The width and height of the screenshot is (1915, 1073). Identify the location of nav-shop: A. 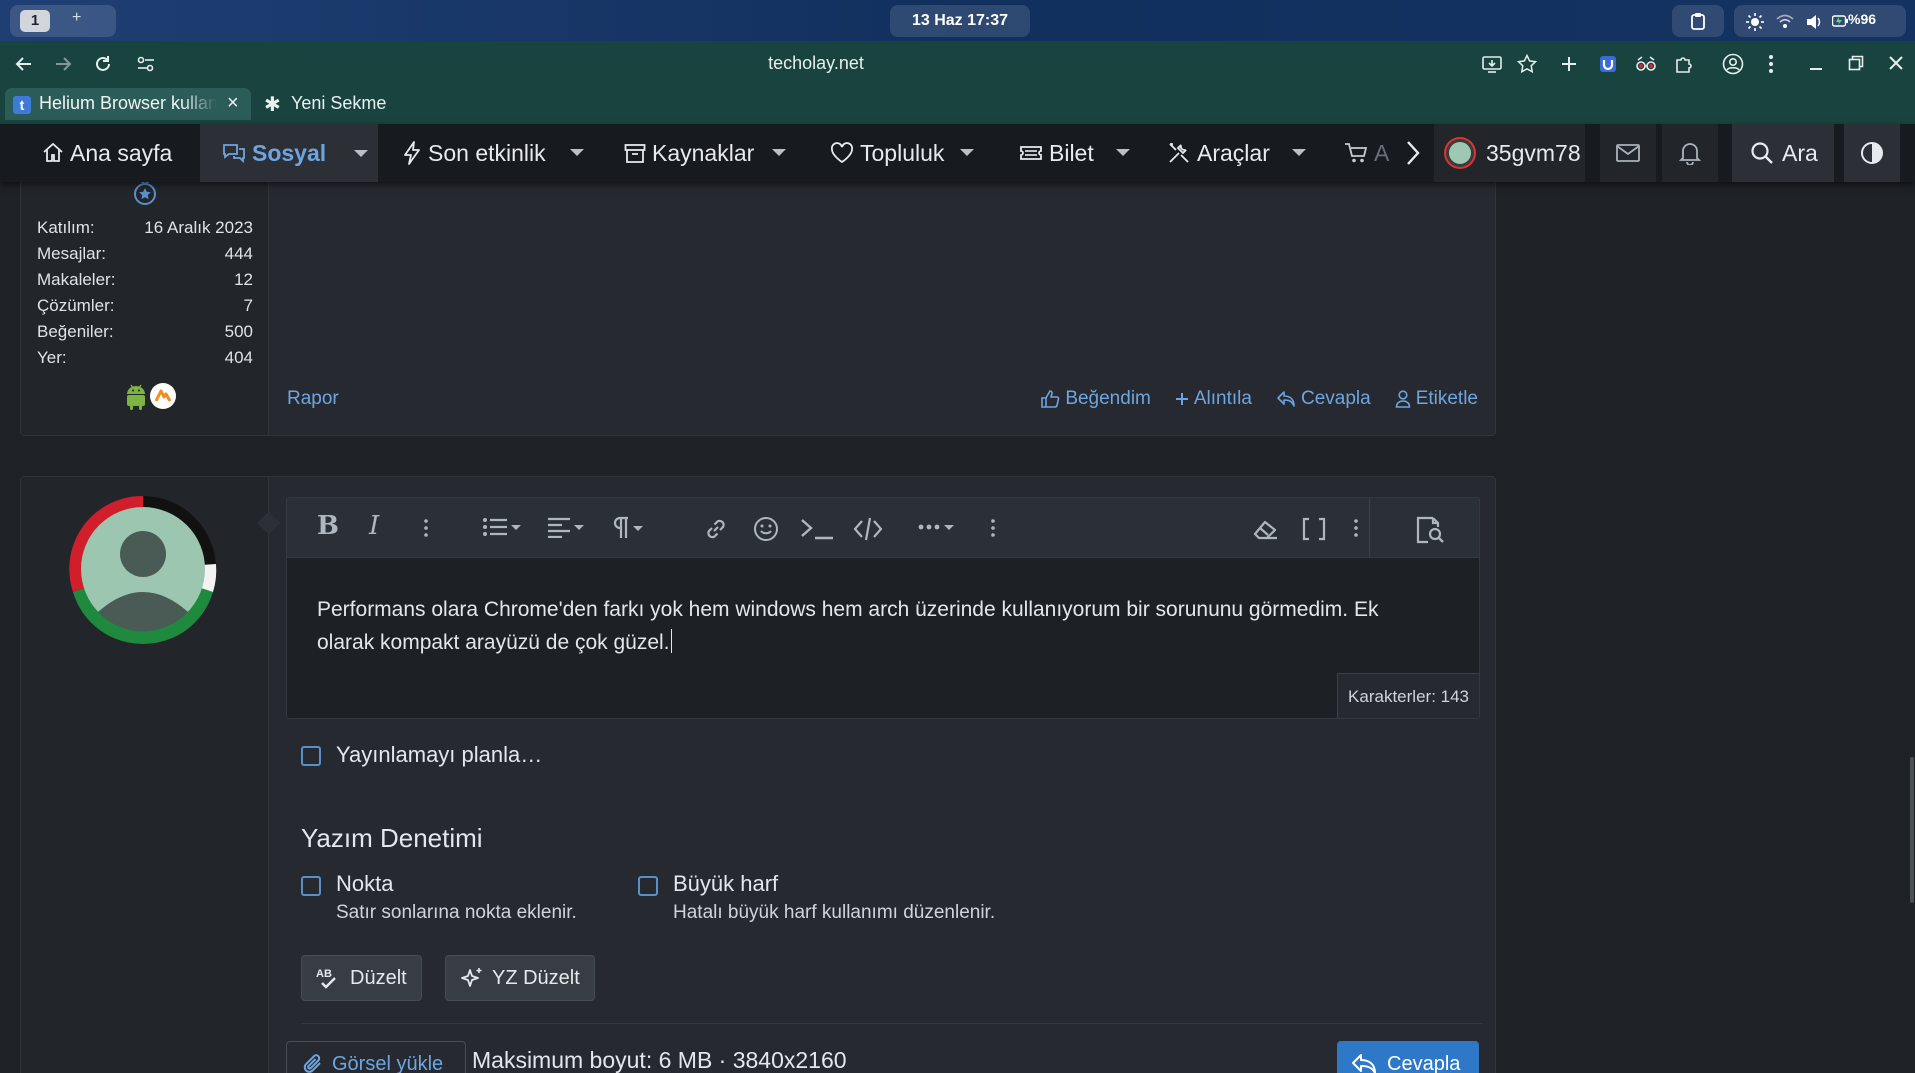
(1366, 153).